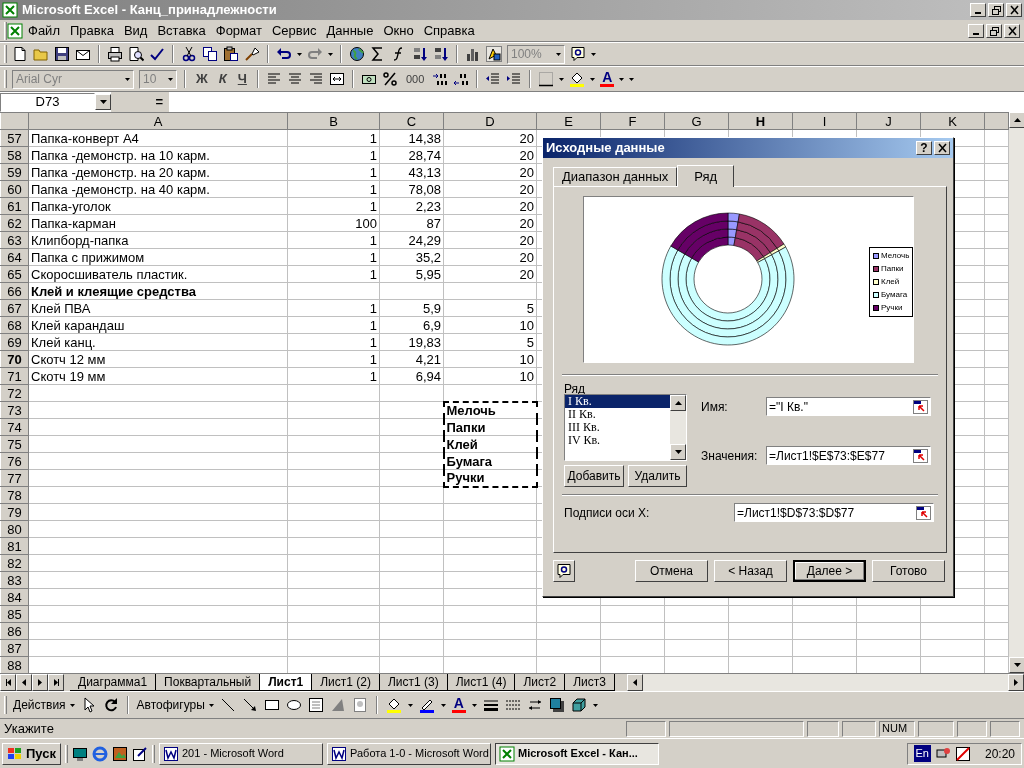  I want to click on list-scrollbar, so click(678, 427).